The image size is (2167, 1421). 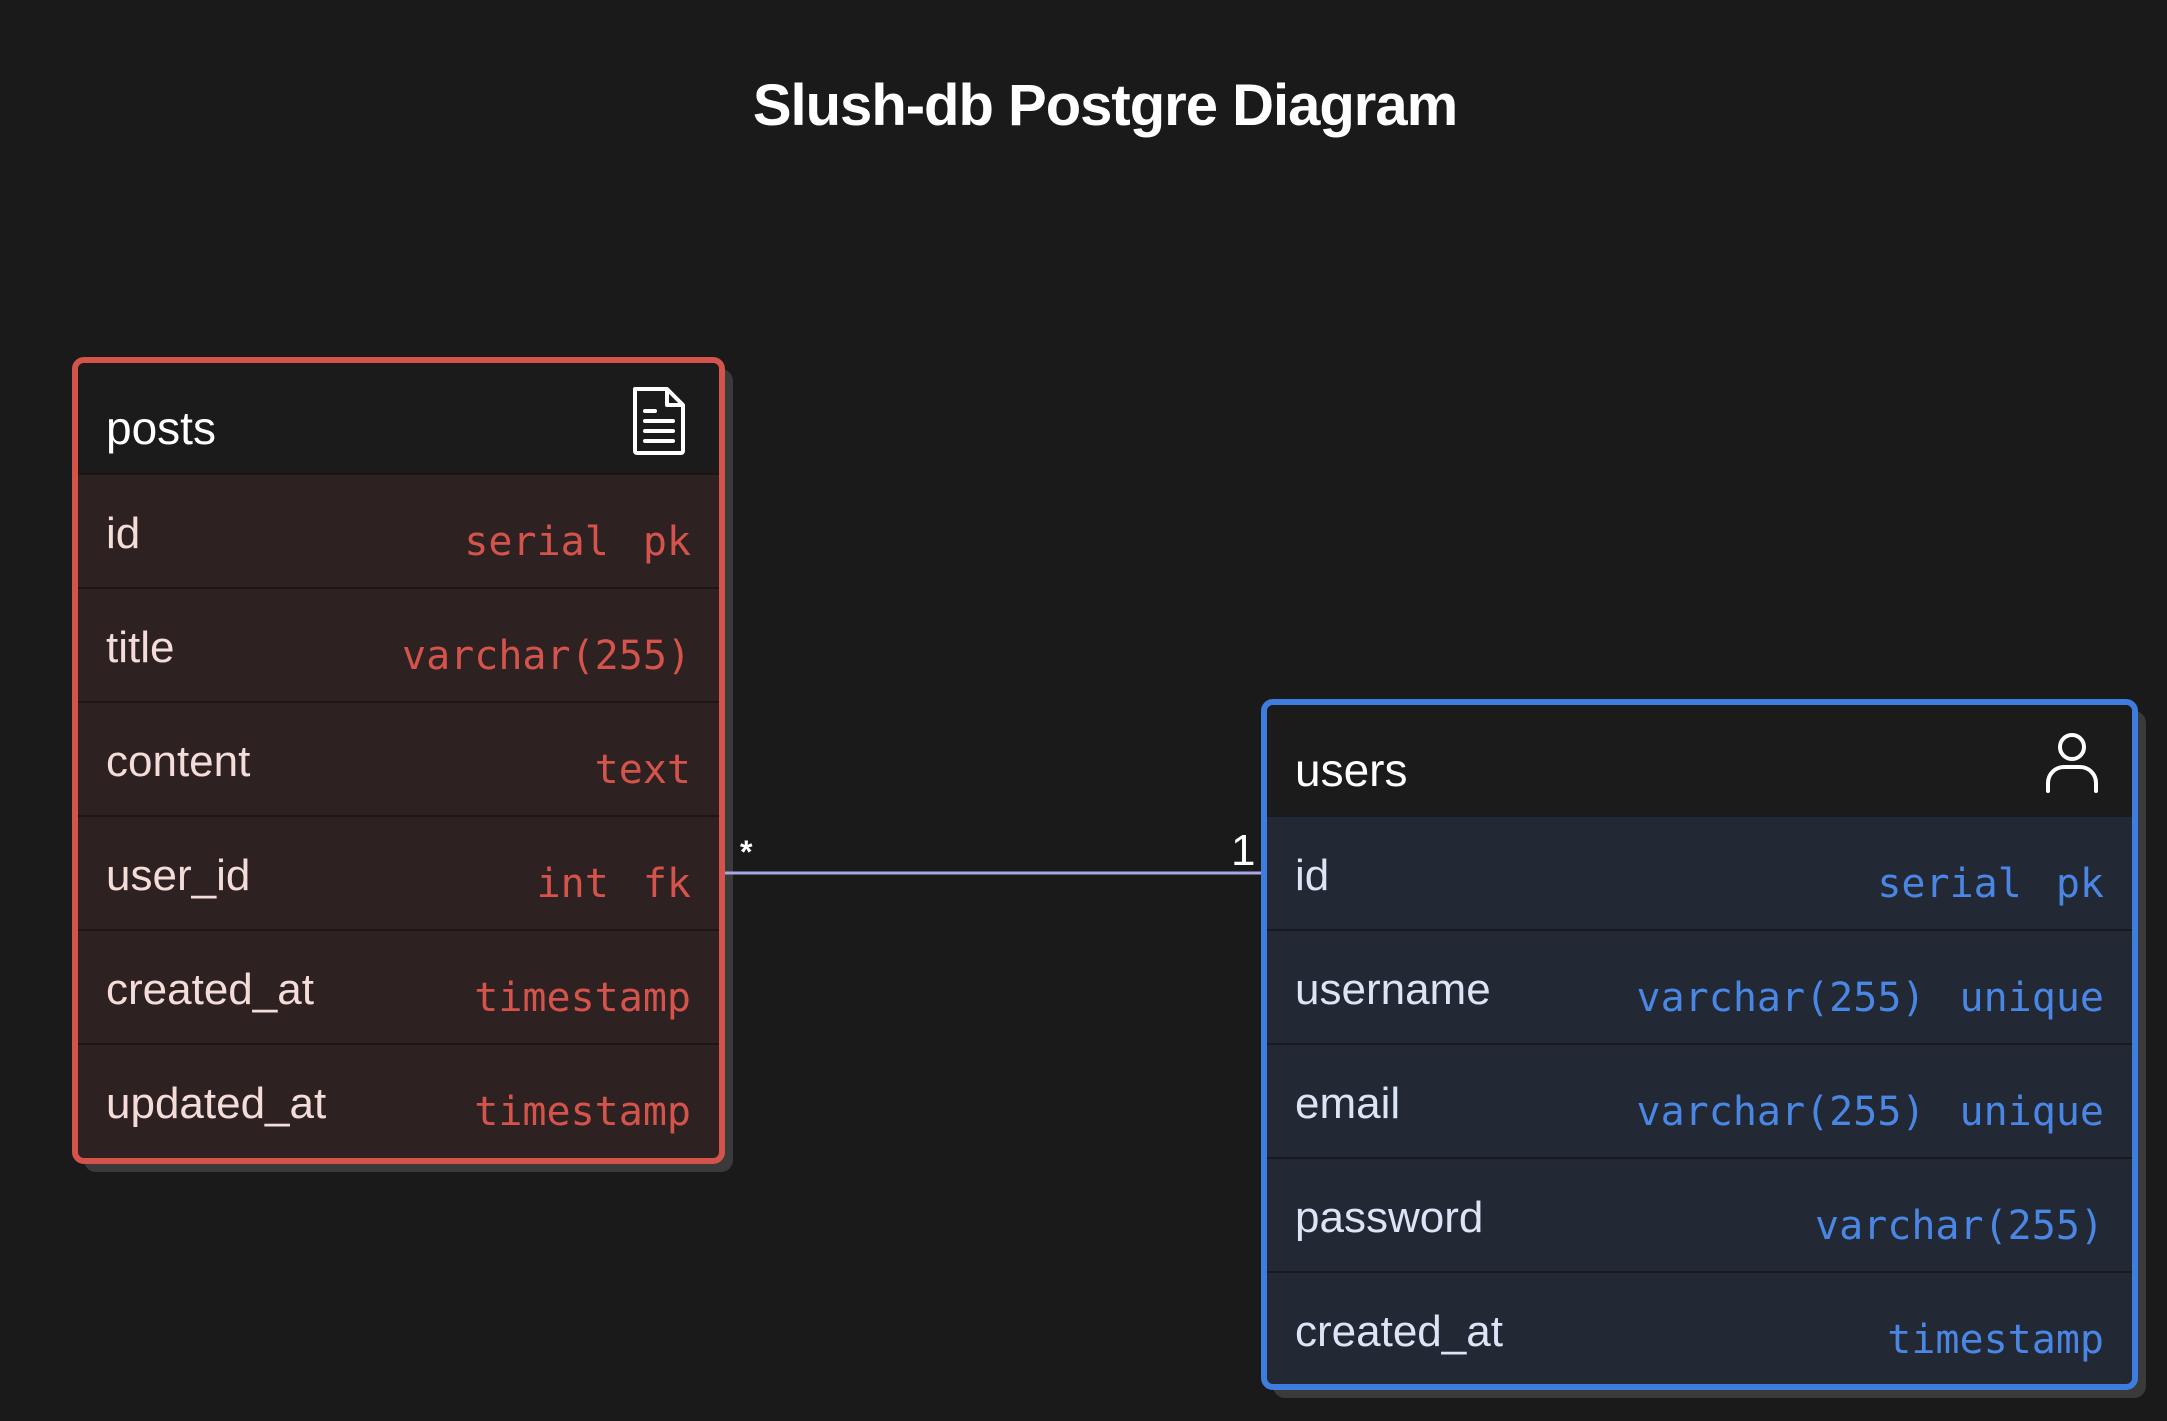 I want to click on posts-field-row: created_at timestamp, so click(x=398, y=986).